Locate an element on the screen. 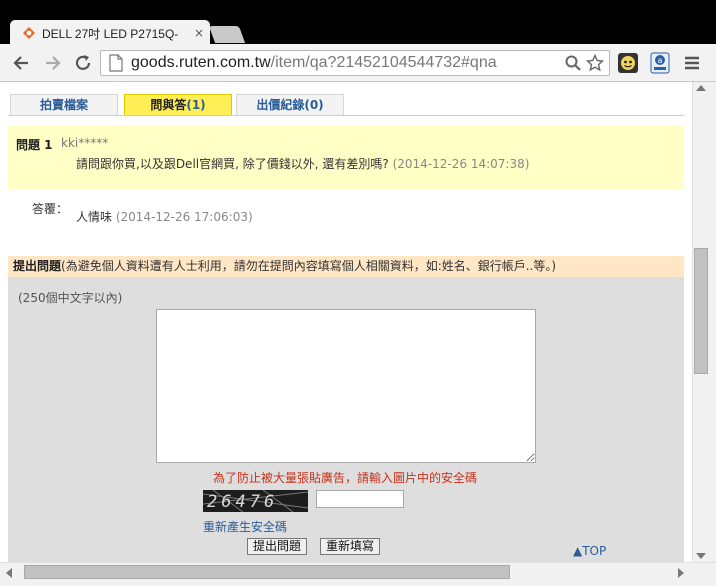 This screenshot has width=716, height=586. question-time: (2014-12-26 14:07:38) is located at coordinates (461, 164).